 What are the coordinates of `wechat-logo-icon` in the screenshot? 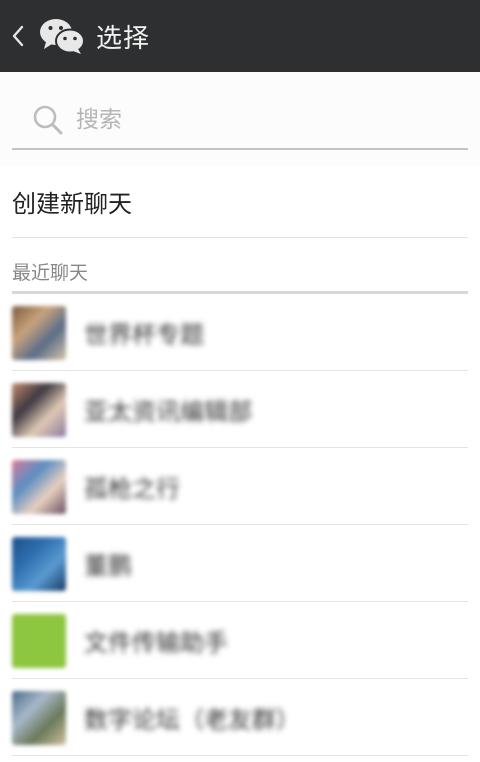 It's located at (62, 36).